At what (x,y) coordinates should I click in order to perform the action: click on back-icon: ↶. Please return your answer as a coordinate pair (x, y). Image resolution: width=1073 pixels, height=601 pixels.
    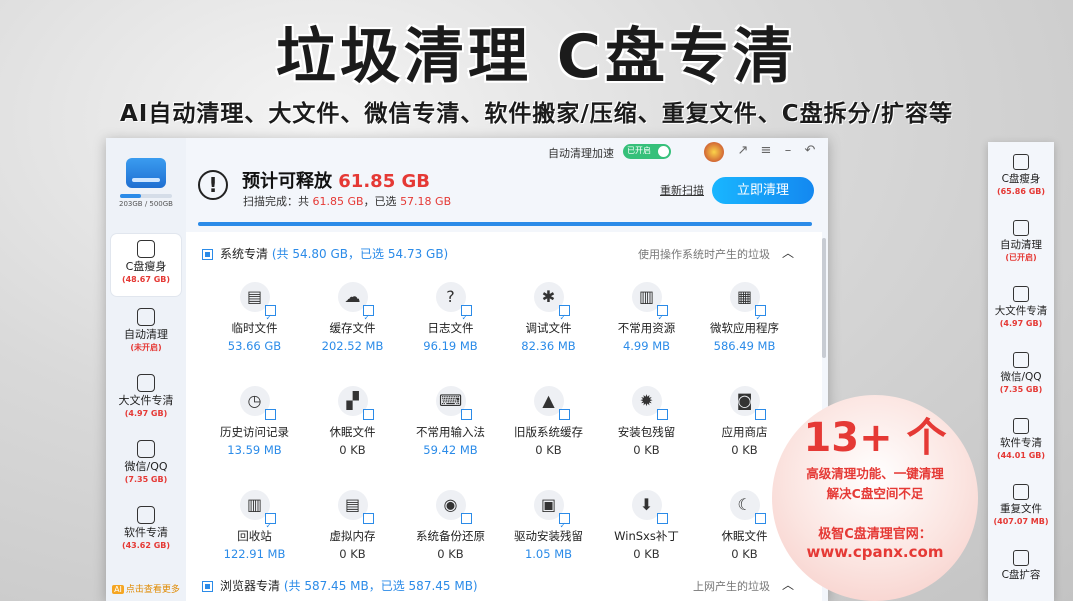
    Looking at the image, I should click on (810, 151).